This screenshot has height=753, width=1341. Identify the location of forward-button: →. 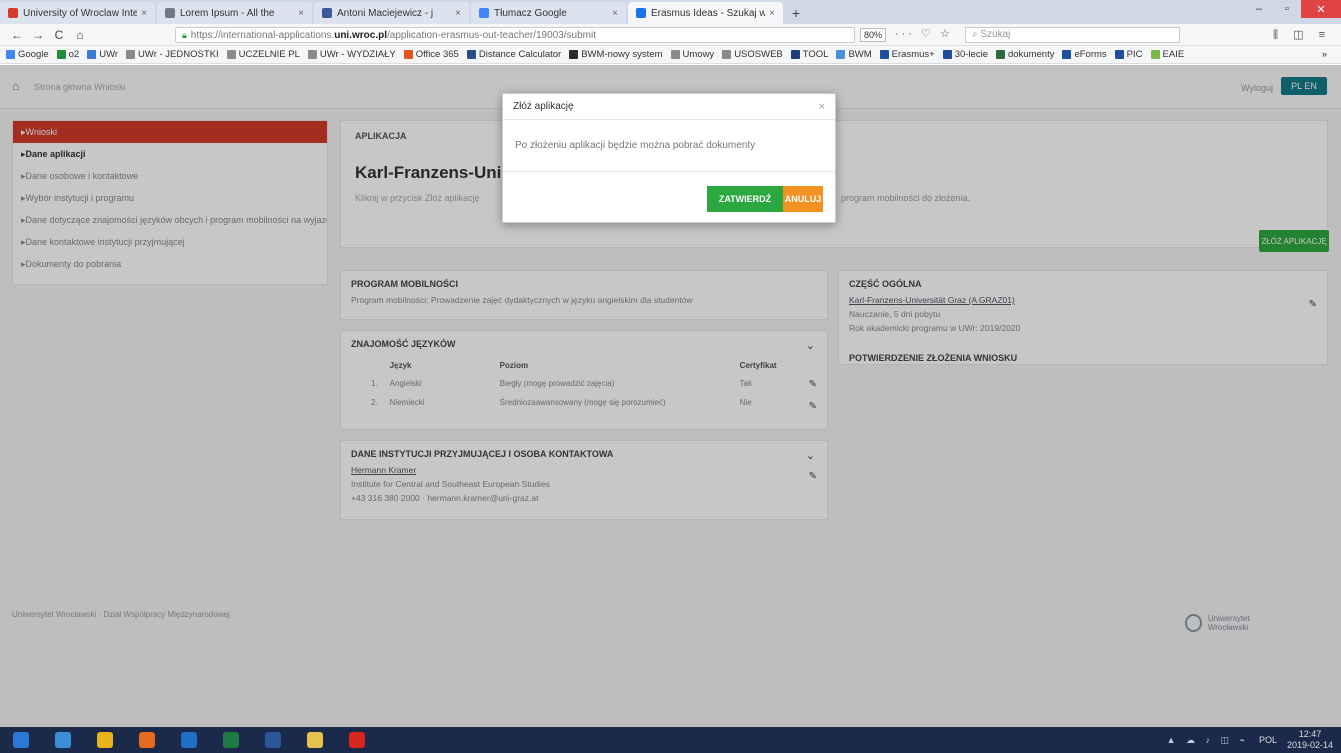
(38, 35).